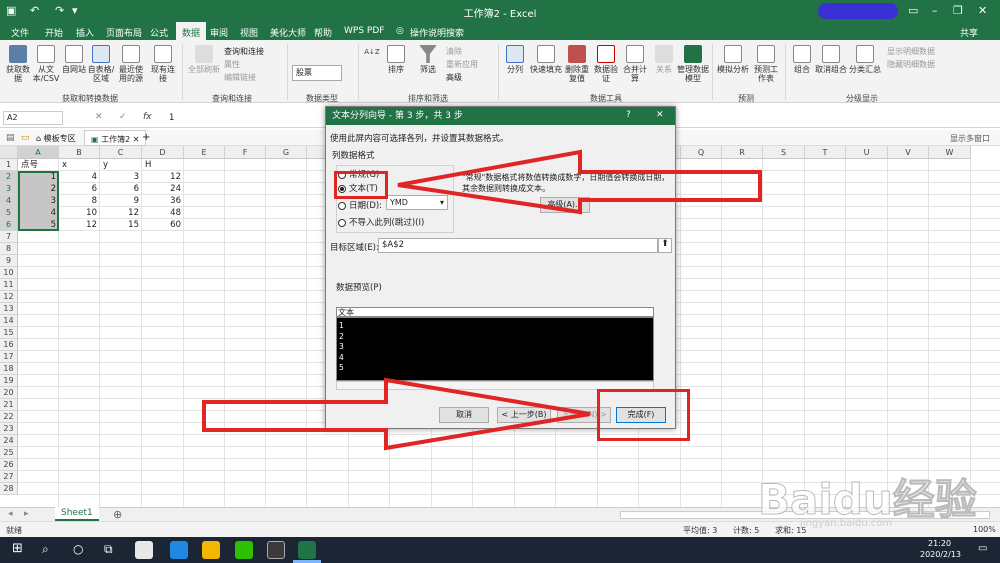  I want to click on watermark-url: jingyan.baidu.com, so click(846, 523).